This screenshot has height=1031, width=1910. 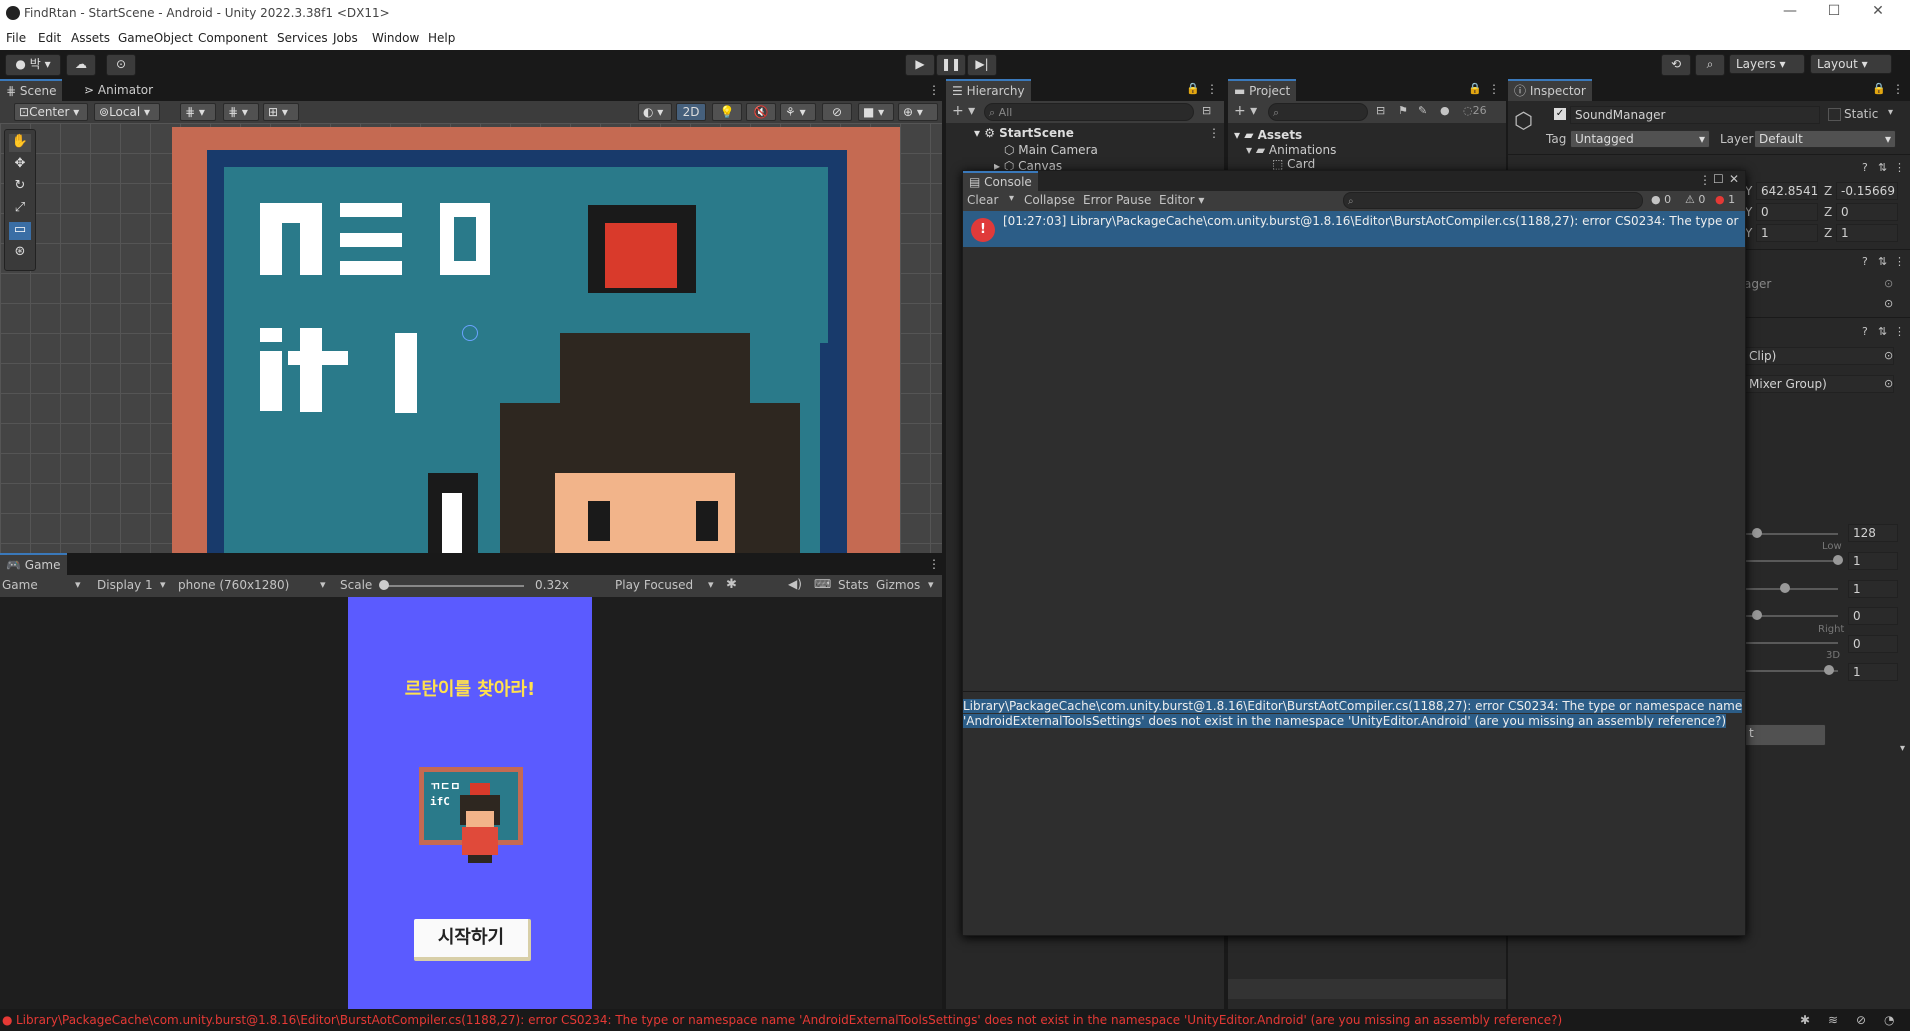 I want to click on menu-file: File, so click(x=16, y=38).